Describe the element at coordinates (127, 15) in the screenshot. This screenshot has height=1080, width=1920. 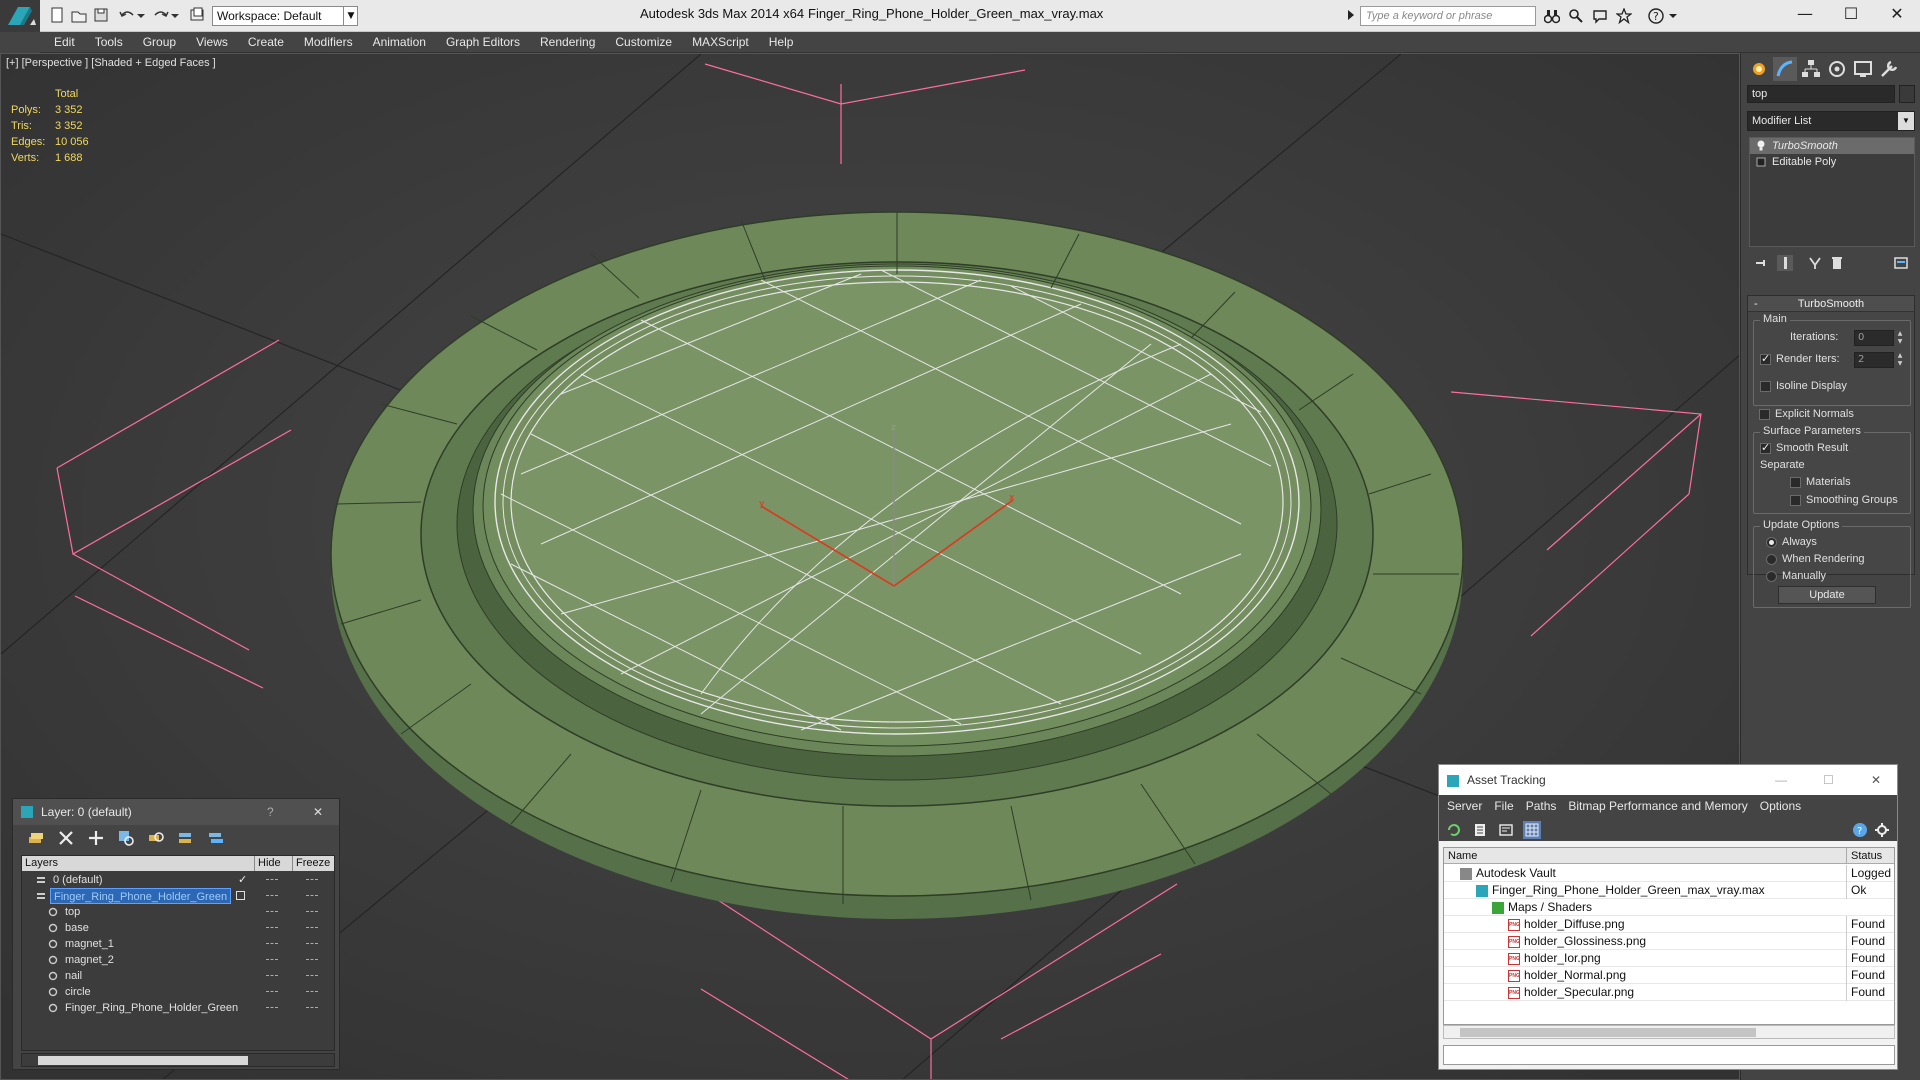
I see `undo-icon` at that location.